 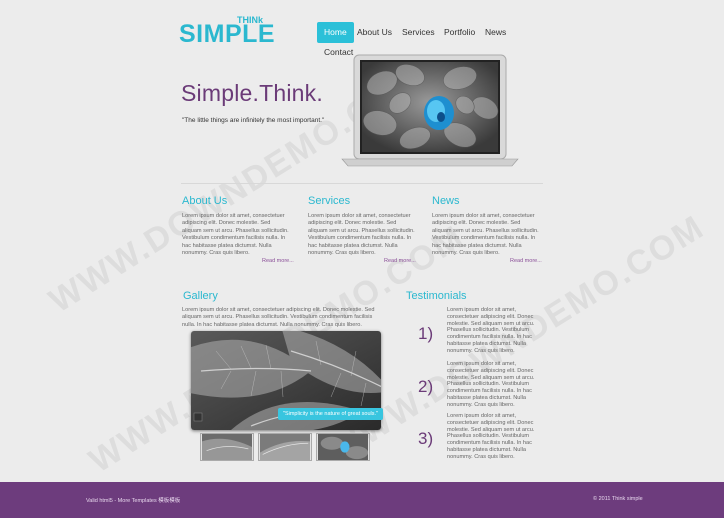 I want to click on hero-title: Simple.Think., so click(x=252, y=93).